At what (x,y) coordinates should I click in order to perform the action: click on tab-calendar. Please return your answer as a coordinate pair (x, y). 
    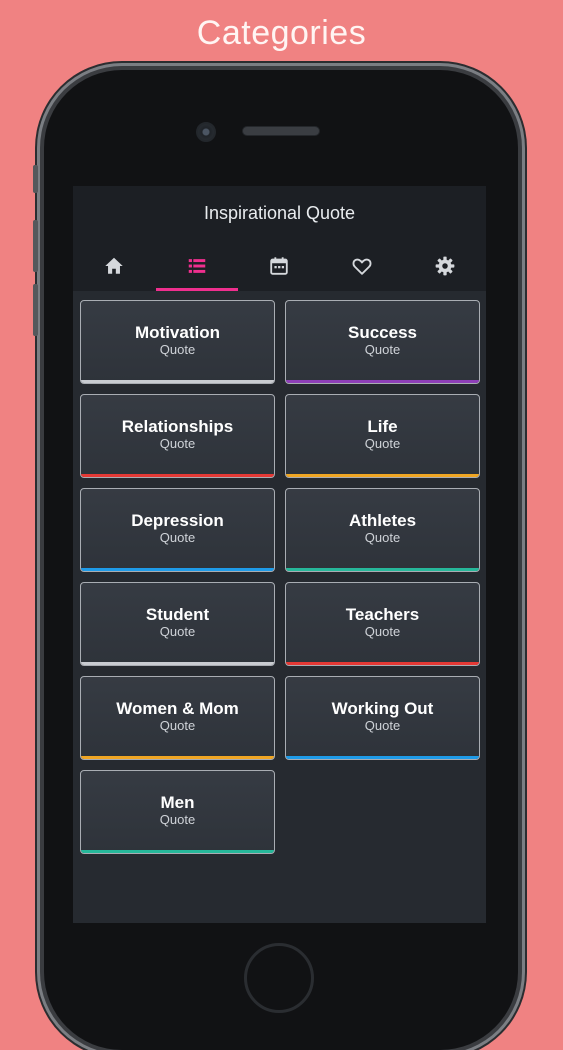
    Looking at the image, I should click on (279, 266).